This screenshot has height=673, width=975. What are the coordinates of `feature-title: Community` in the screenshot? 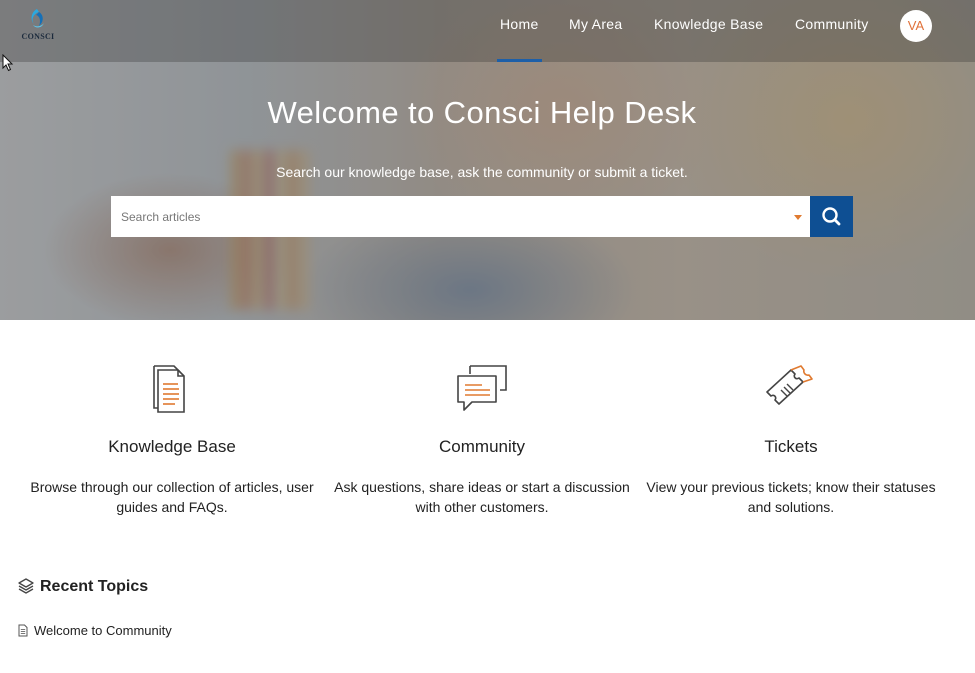 It's located at (482, 446).